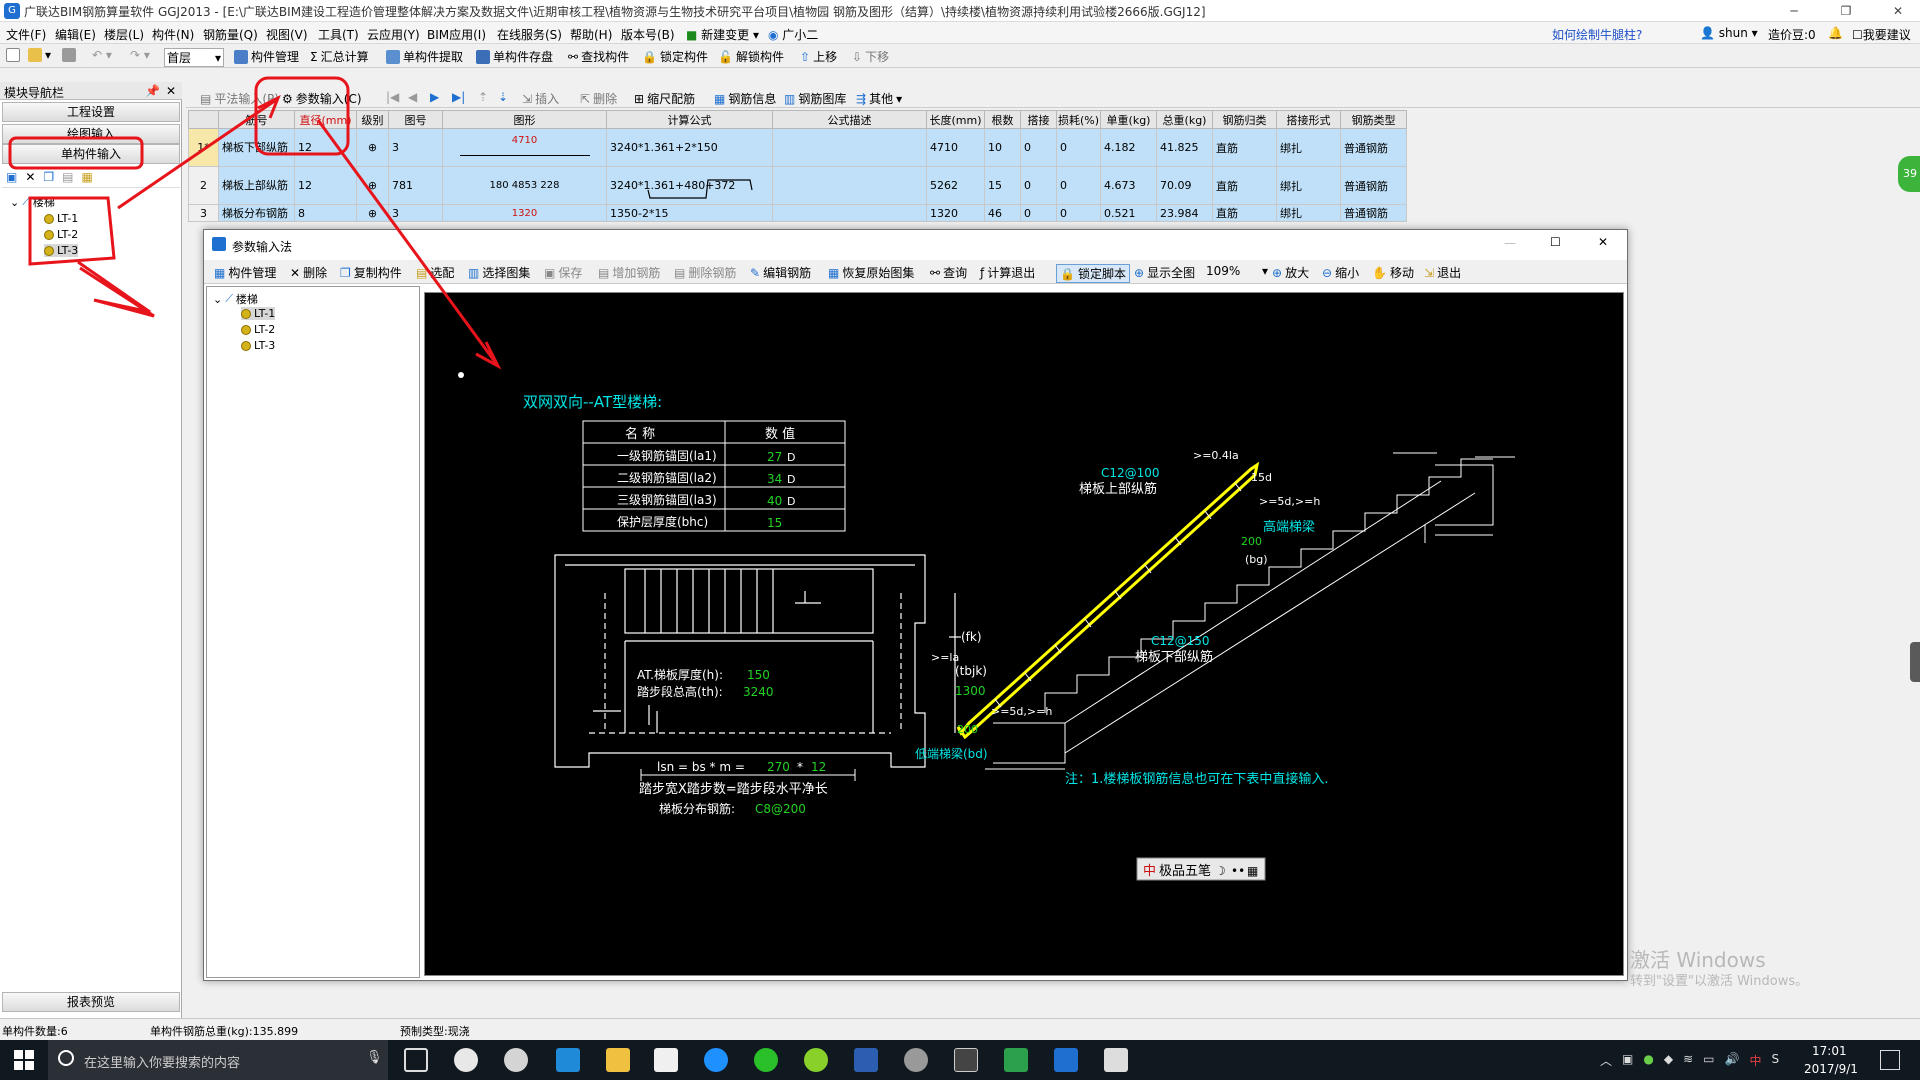 Image resolution: width=1920 pixels, height=1080 pixels. Describe the element at coordinates (1890, 1060) in the screenshot. I see `notifications-icon` at that location.